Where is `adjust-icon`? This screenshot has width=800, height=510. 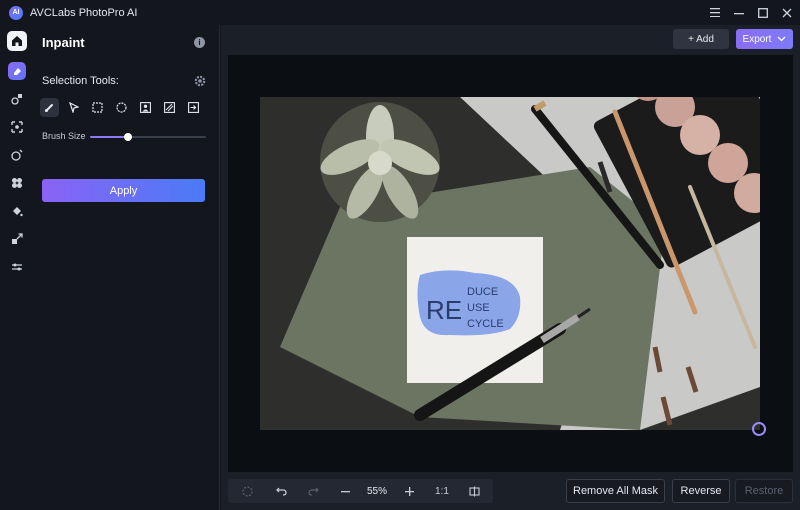
adjust-icon is located at coordinates (17, 267).